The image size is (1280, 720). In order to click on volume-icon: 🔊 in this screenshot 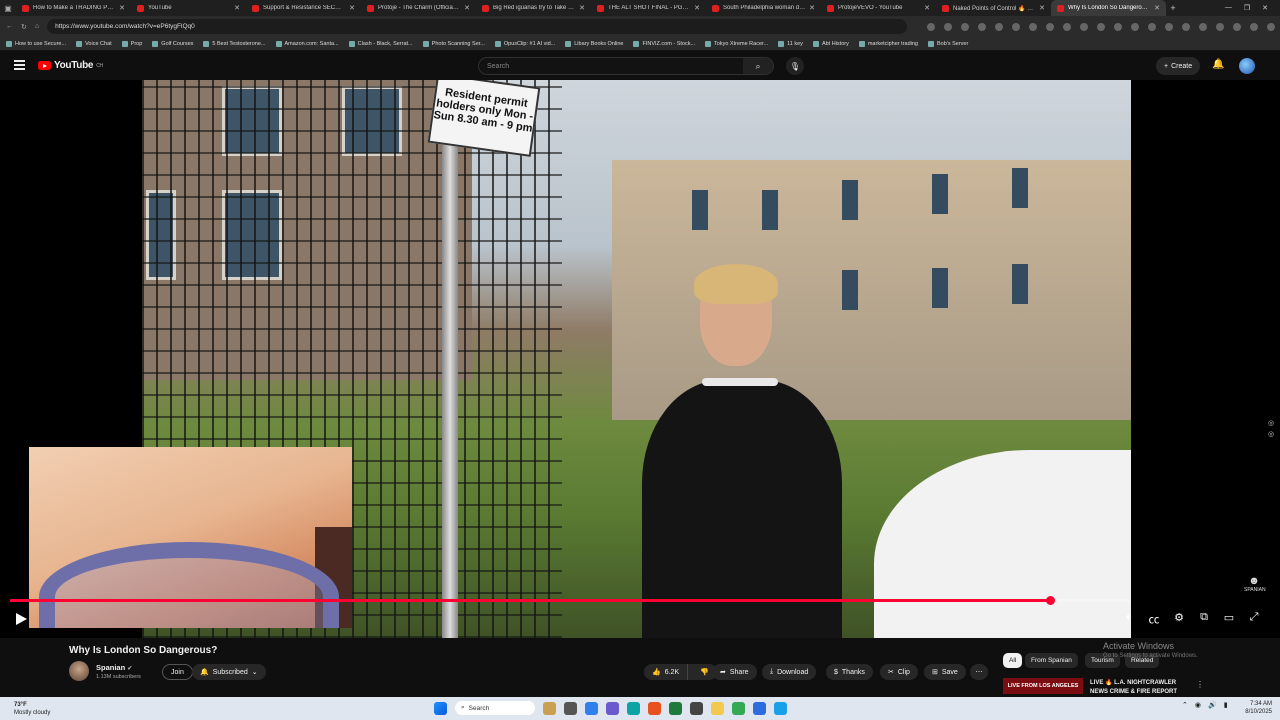, I will do `click(1212, 705)`.